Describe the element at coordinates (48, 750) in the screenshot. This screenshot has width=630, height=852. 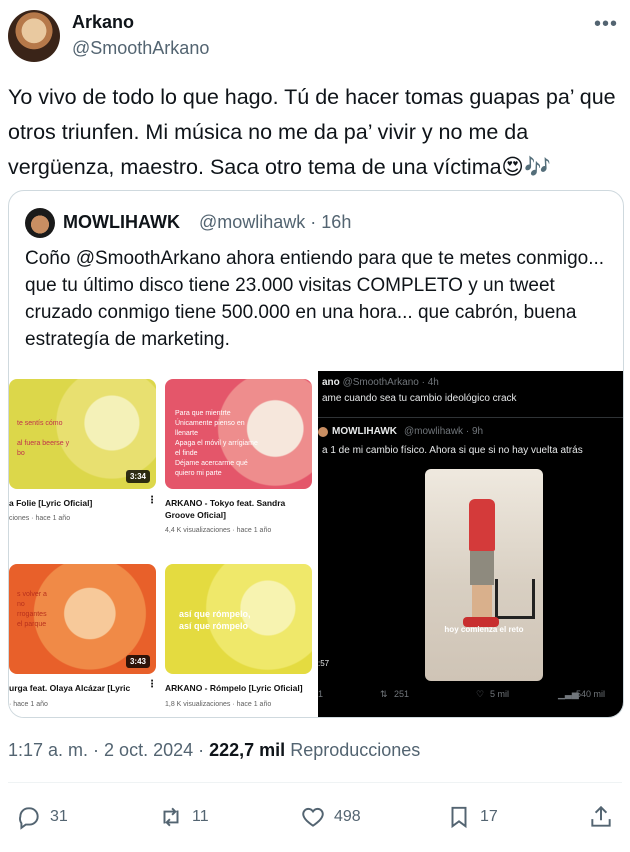
I see `tweet-time: 1:17 a. m.` at that location.